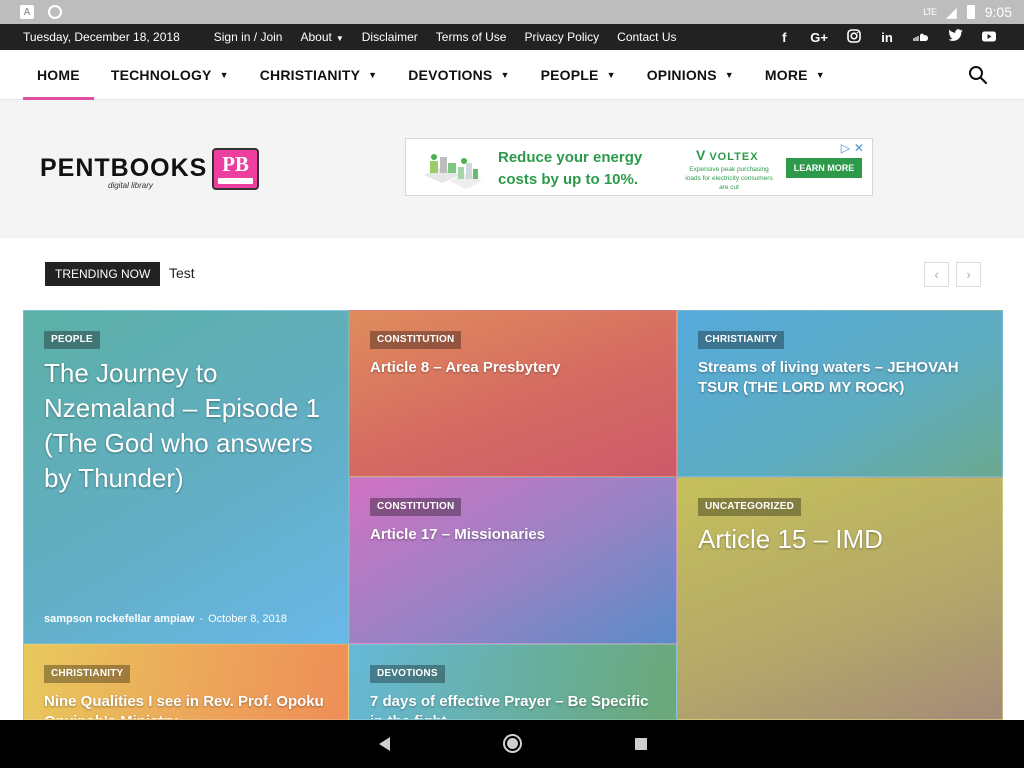 The height and width of the screenshot is (768, 1024). Describe the element at coordinates (936, 274) in the screenshot. I see `trending-prev-button: ‹` at that location.